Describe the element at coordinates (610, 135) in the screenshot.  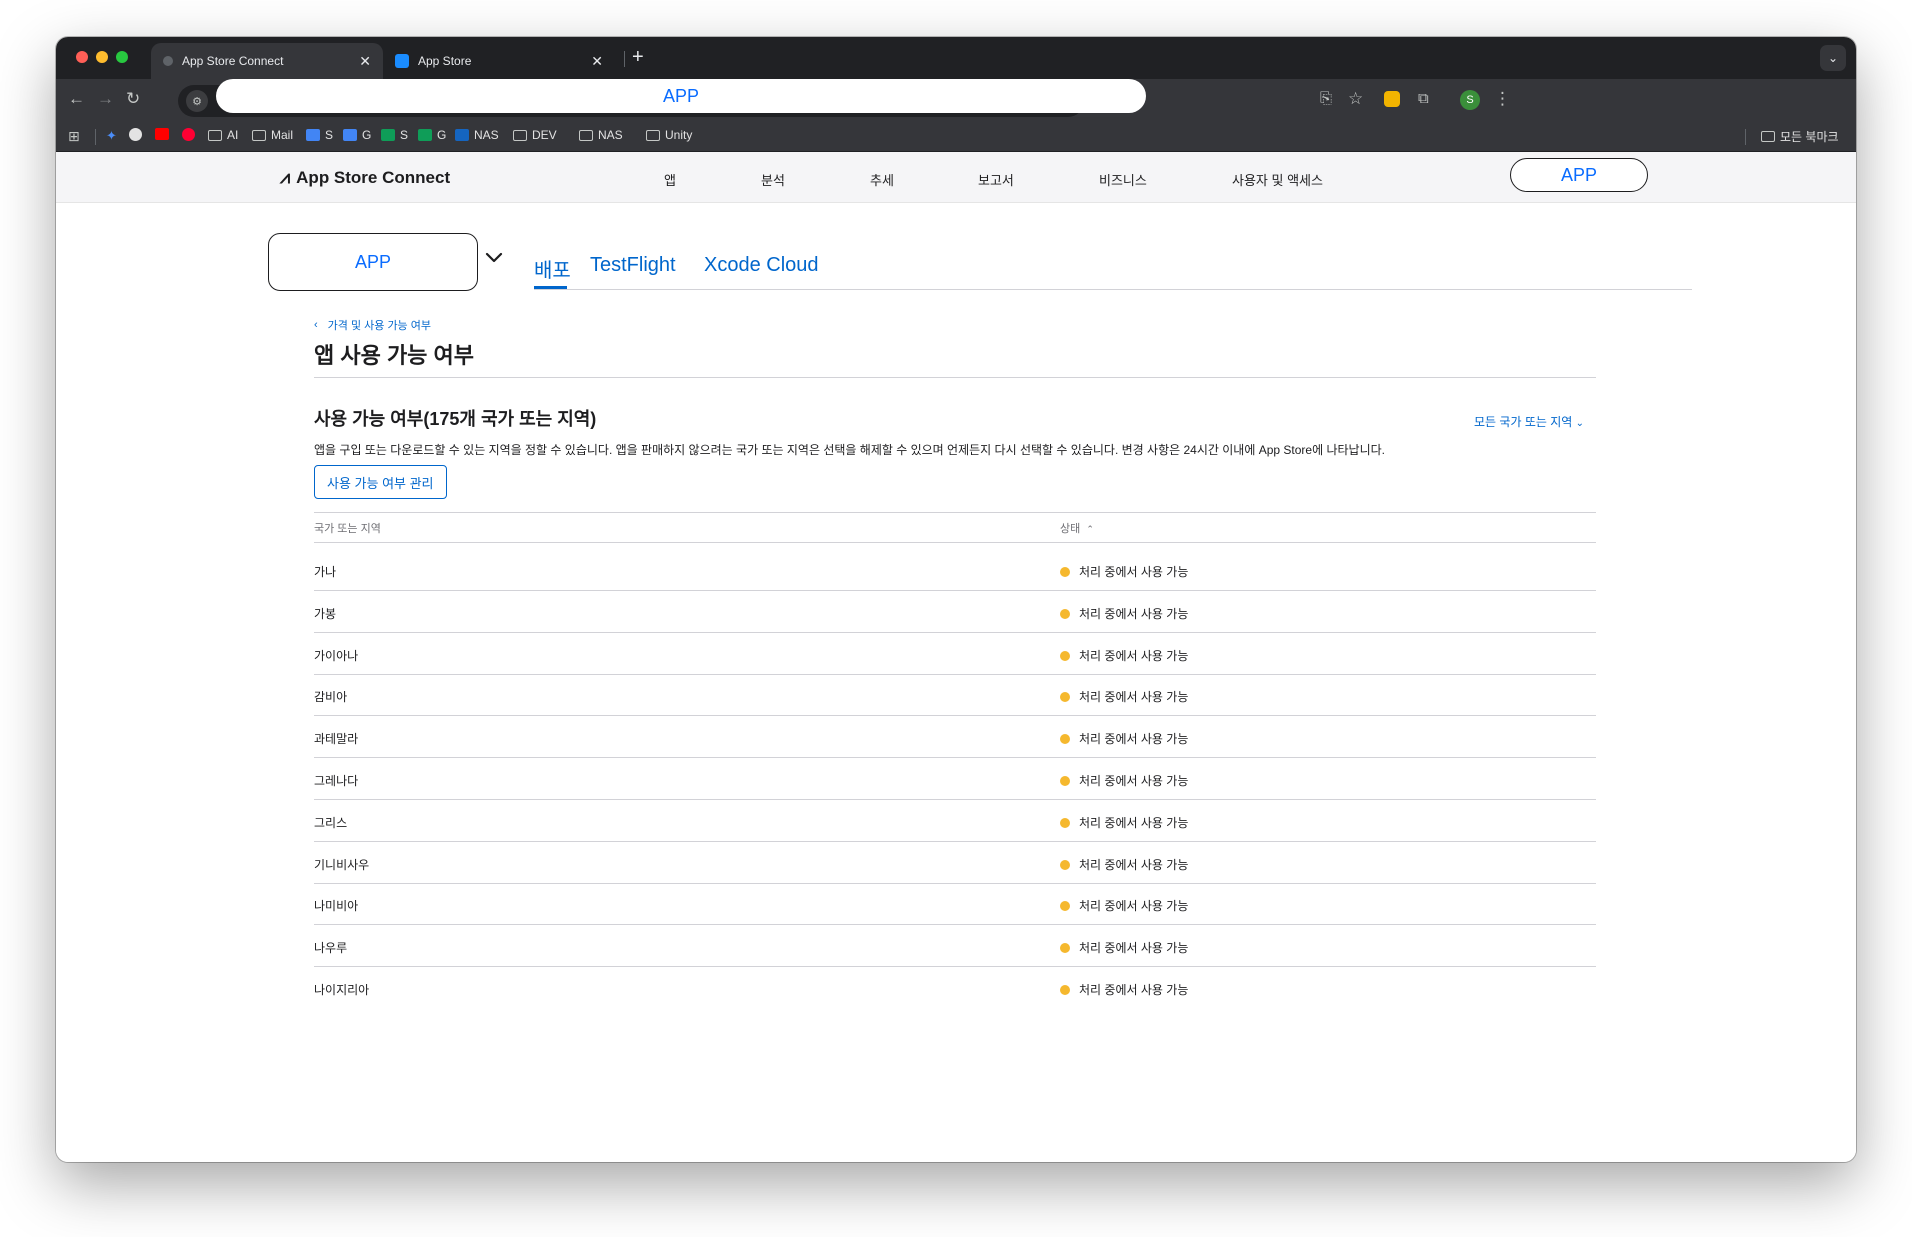
I see `bookmark-label: NAS` at that location.